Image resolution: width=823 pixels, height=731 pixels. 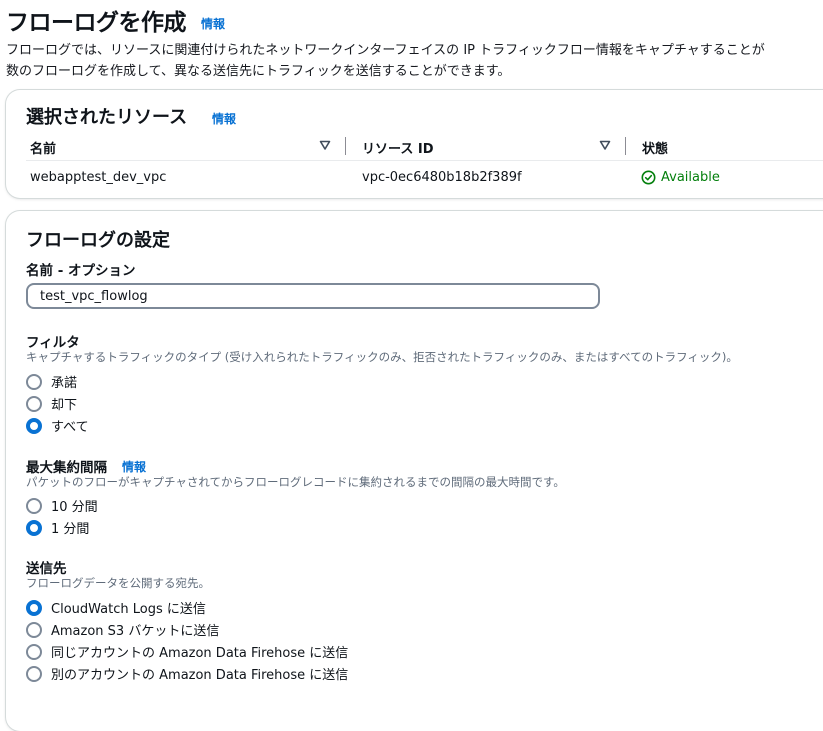 What do you see at coordinates (51, 403) in the screenshot?
I see `radio-filter-reject: 却下` at bounding box center [51, 403].